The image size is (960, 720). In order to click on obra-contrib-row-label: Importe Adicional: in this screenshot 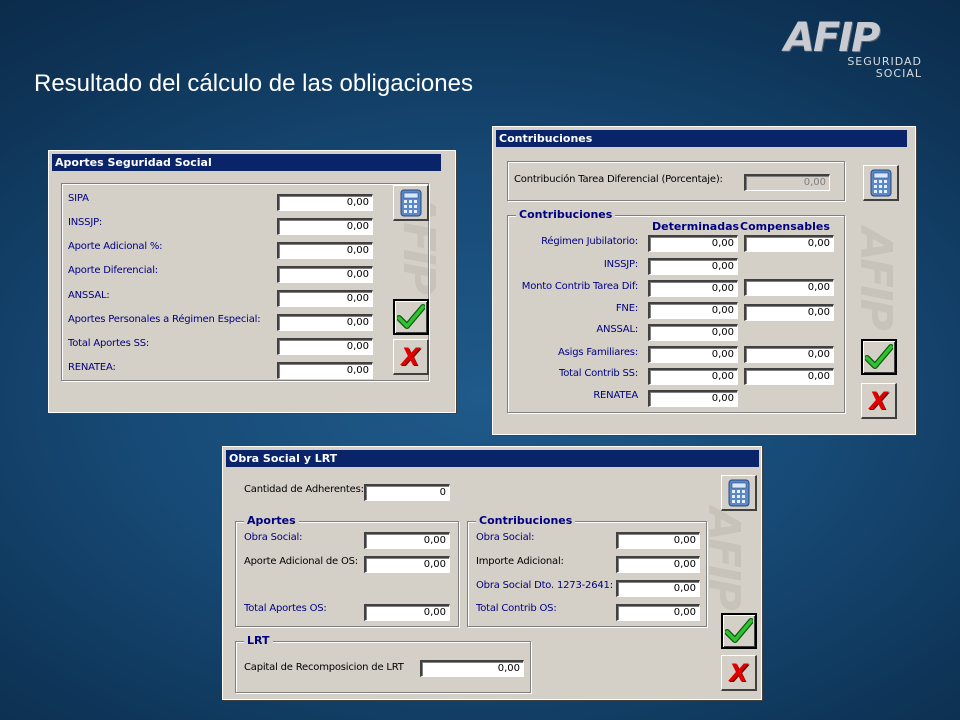, I will do `click(520, 561)`.